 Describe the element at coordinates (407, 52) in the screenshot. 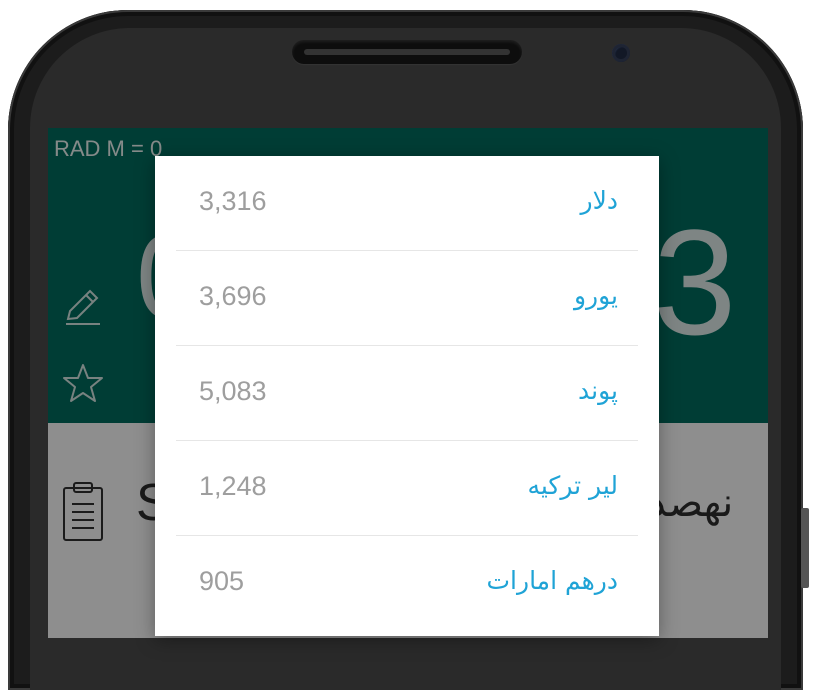

I see `earpiece-speaker` at that location.